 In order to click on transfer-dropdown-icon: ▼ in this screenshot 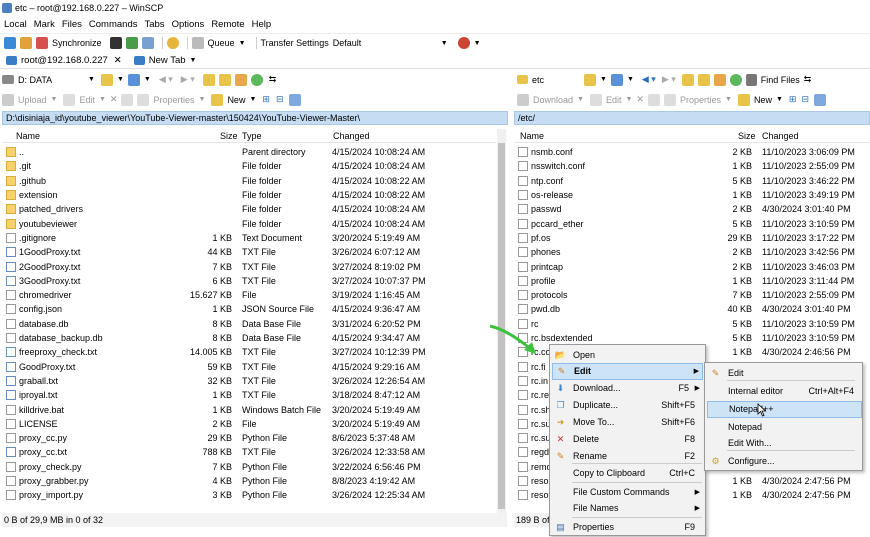, I will do `click(444, 43)`.